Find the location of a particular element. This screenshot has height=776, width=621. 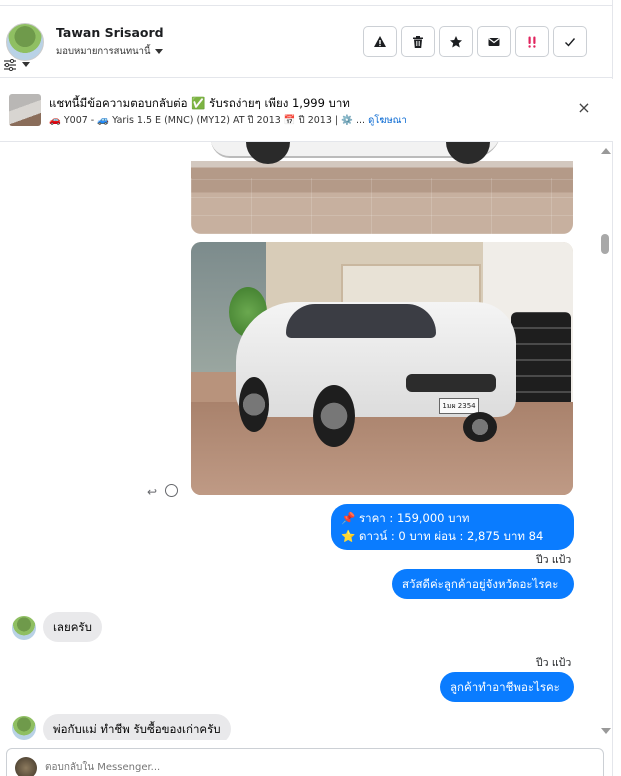

scroll-up-arrow-icon is located at coordinates (606, 151).